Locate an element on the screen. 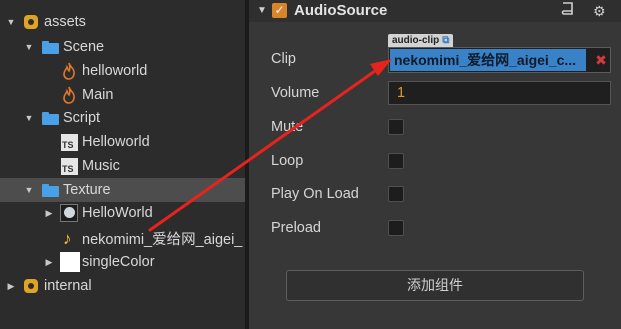  tree-item-singlecolor: ▶ singleColor is located at coordinates (122, 262).